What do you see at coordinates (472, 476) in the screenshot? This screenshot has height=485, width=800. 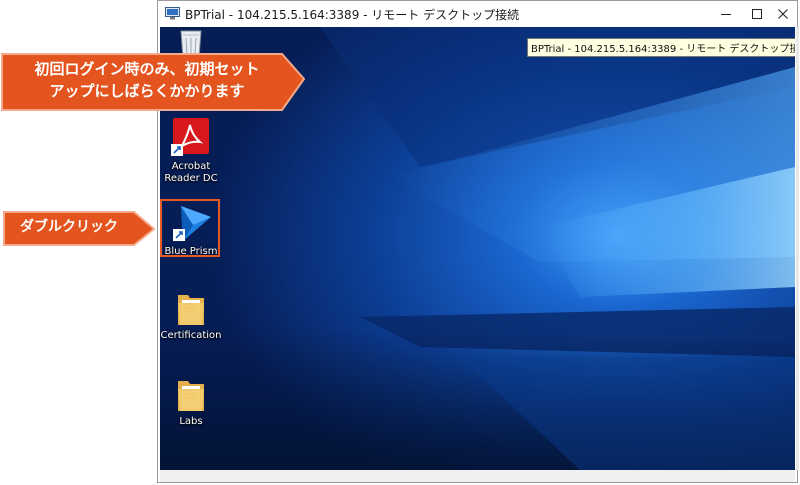 I see `horizontal-scrollbar` at bounding box center [472, 476].